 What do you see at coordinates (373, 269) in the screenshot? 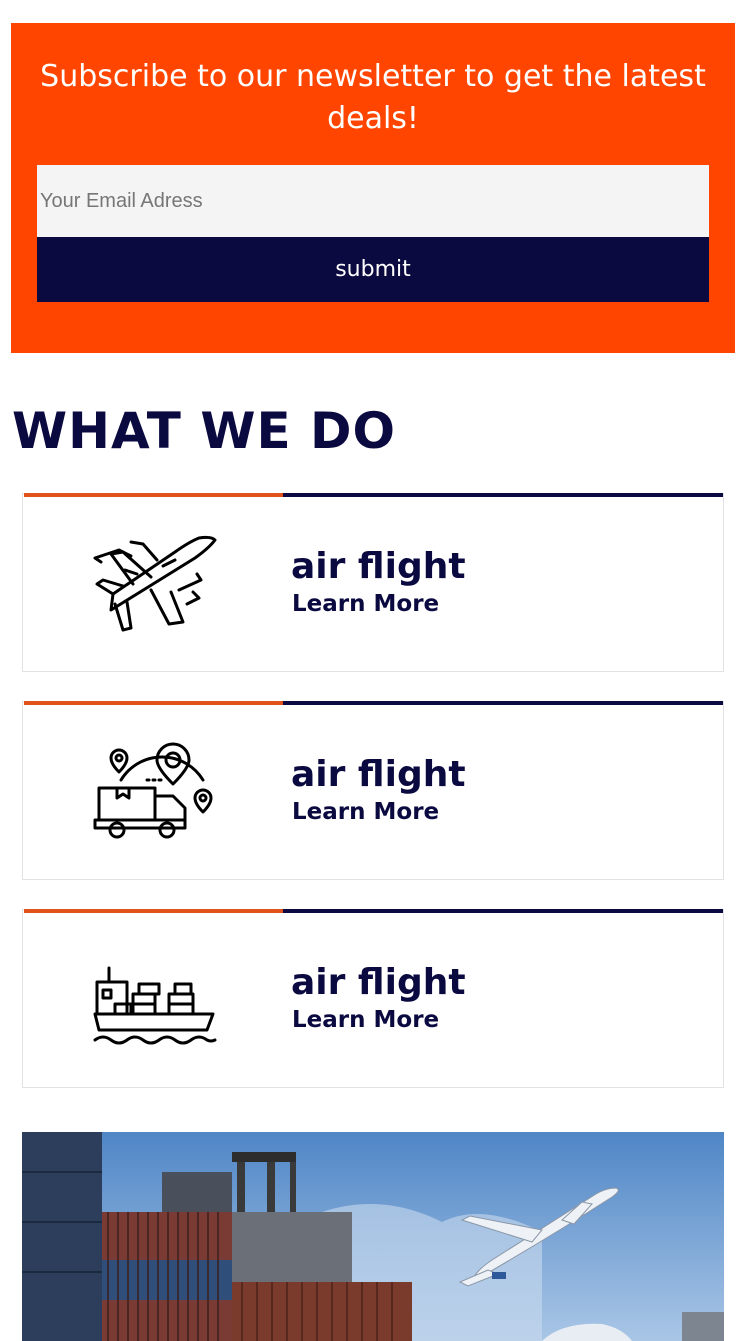
I see `submit-button: submit` at bounding box center [373, 269].